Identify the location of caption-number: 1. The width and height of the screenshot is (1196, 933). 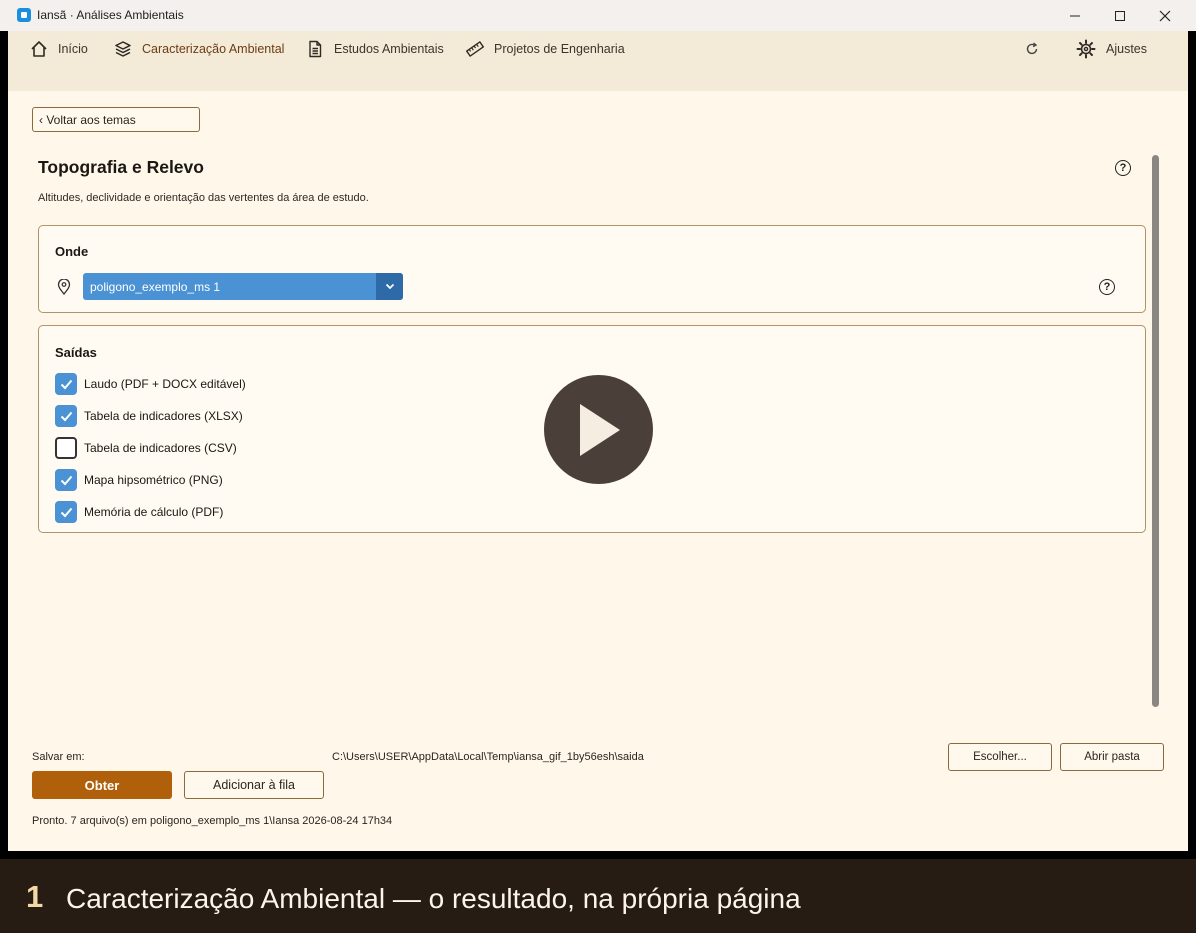
(35, 896).